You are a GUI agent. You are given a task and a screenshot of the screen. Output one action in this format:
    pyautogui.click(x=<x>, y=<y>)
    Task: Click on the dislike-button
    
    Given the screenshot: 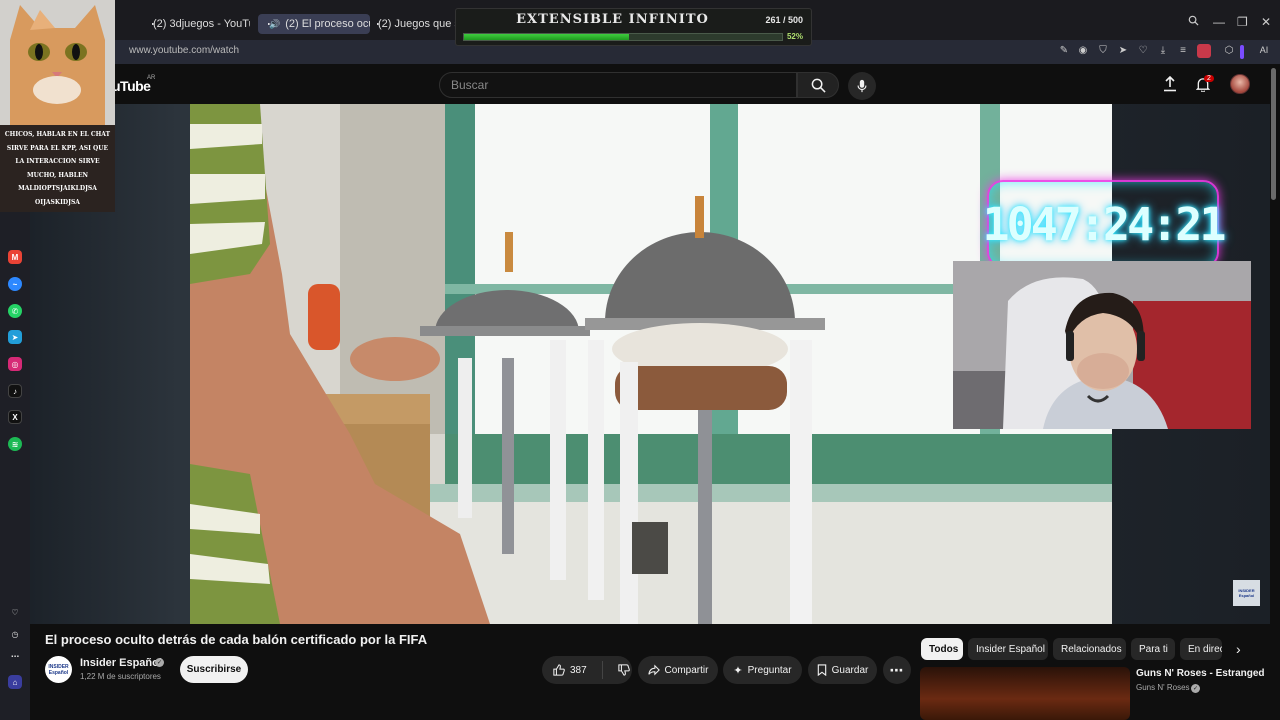 What is the action you would take?
    pyautogui.click(x=624, y=670)
    